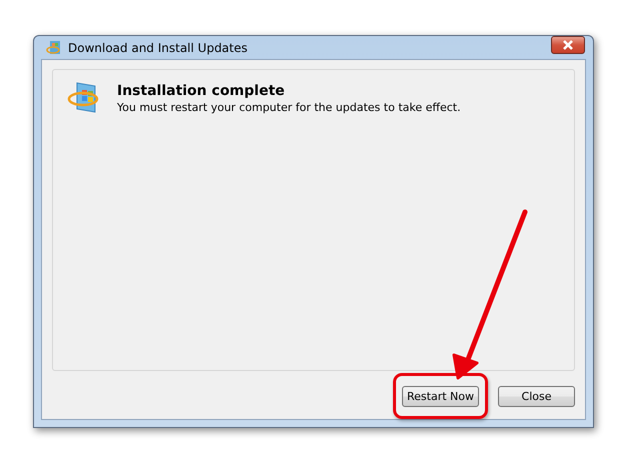 The height and width of the screenshot is (462, 627). I want to click on restart-button: Restart Now, so click(440, 396).